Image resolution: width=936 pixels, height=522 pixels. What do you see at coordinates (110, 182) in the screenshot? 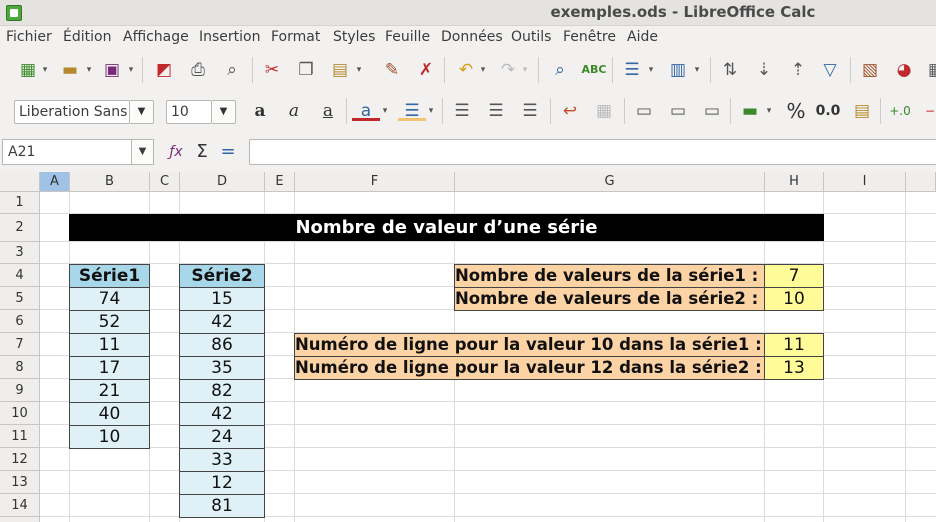
I see `column-header-b: B` at bounding box center [110, 182].